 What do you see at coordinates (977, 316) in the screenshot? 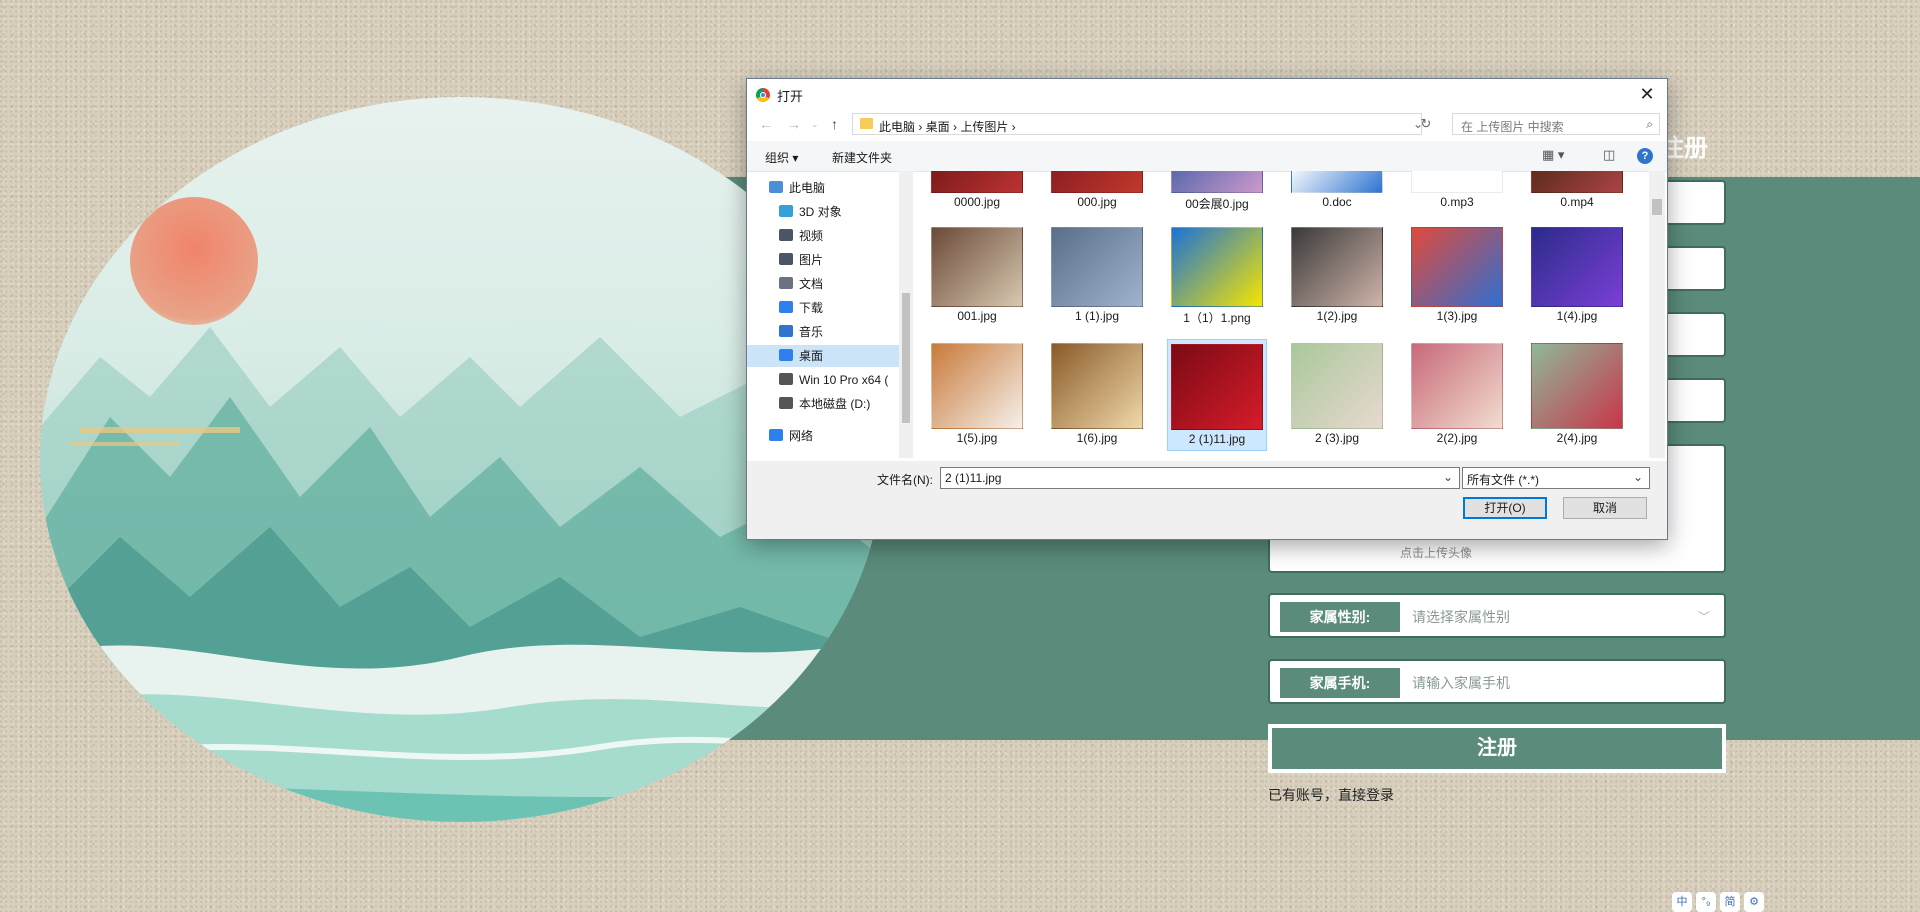
I see `file-name: 001.jpg` at bounding box center [977, 316].